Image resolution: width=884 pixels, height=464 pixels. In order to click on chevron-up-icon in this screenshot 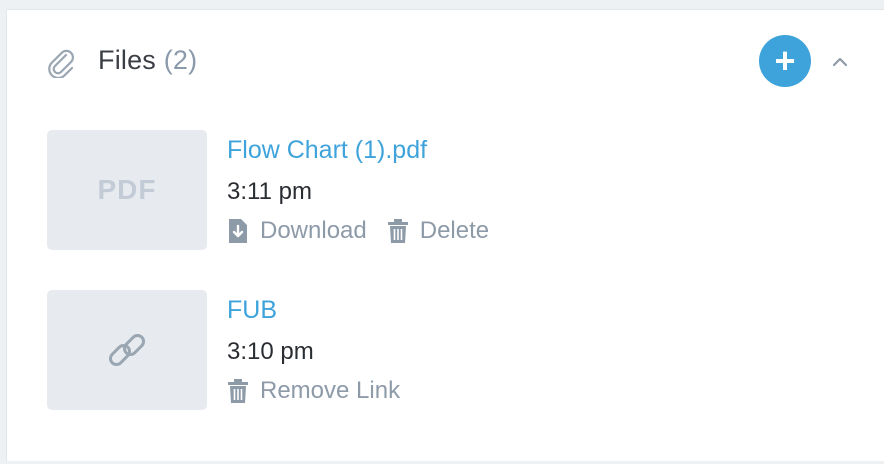, I will do `click(840, 61)`.